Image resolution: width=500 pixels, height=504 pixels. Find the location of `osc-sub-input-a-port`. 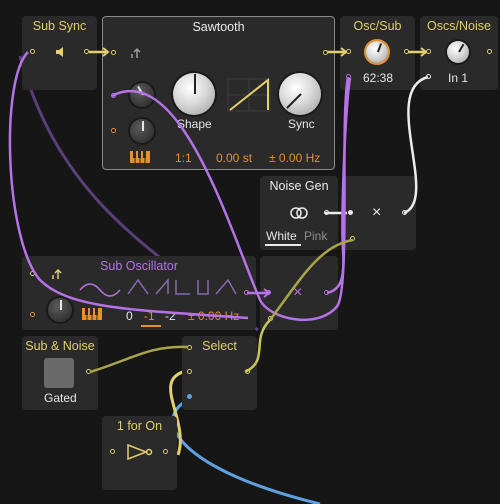

osc-sub-input-a-port is located at coordinates (348, 51).